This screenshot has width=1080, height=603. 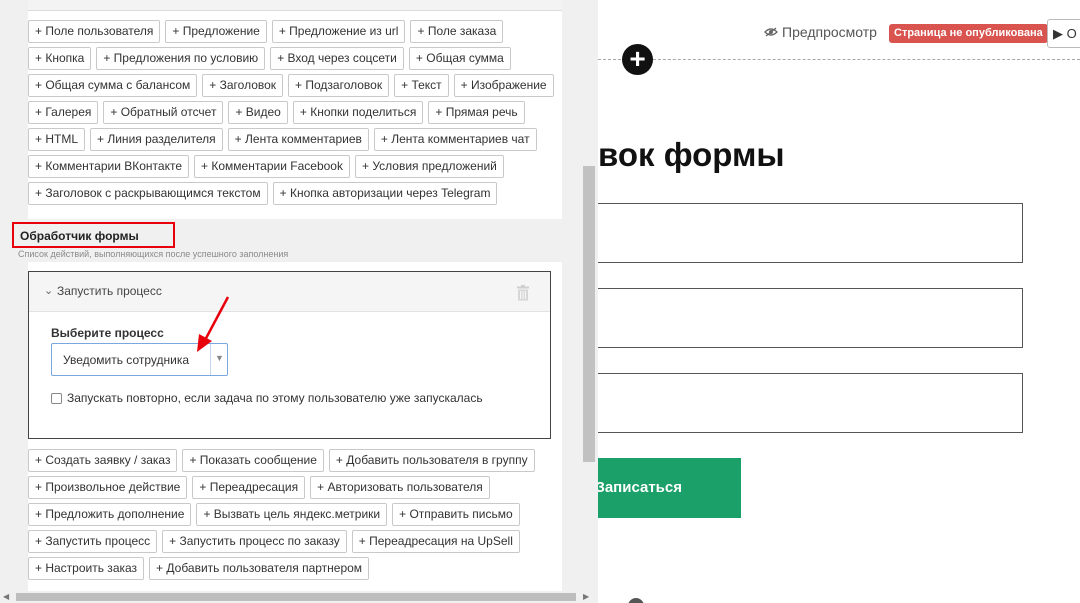 I want to click on add-item-button: + Предложить дополнение, so click(x=110, y=514).